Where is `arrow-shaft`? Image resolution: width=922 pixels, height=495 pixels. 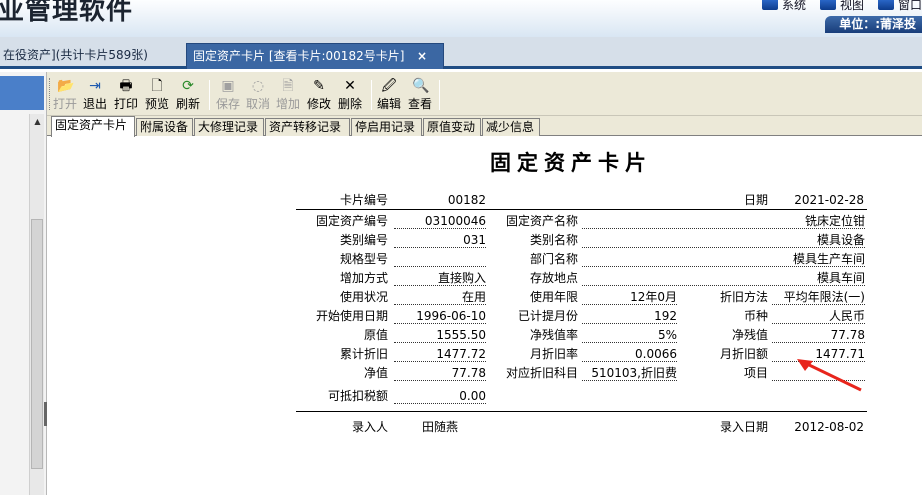
arrow-shaft is located at coordinates (833, 376).